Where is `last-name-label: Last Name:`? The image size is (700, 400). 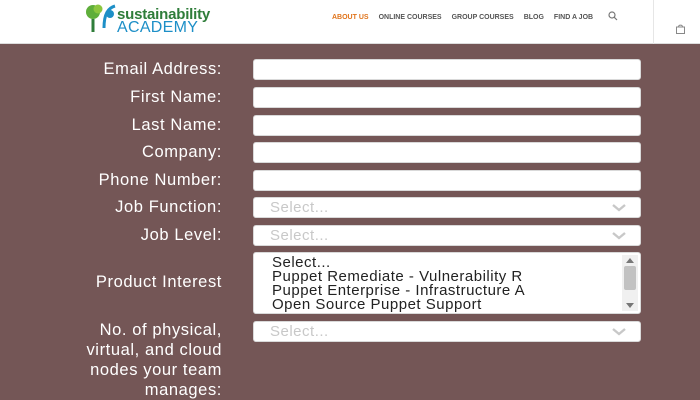 last-name-label: Last Name: is located at coordinates (176, 125).